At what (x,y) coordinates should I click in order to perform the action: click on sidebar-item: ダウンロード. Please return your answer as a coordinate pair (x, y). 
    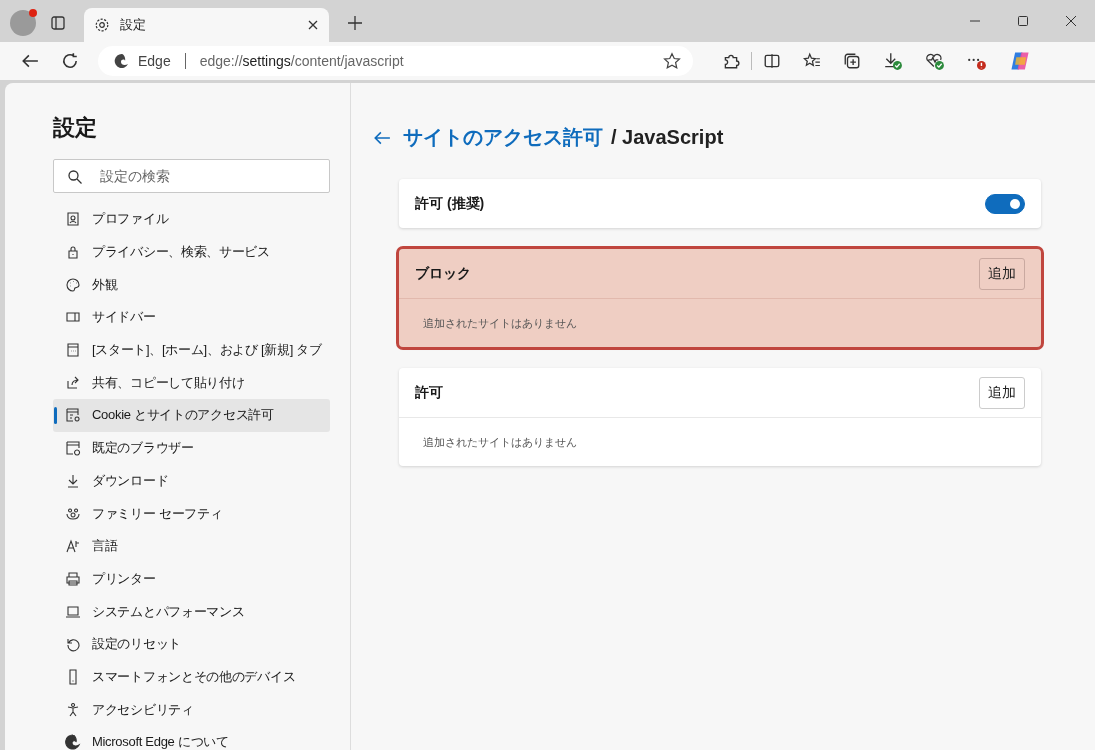
    Looking at the image, I should click on (191, 481).